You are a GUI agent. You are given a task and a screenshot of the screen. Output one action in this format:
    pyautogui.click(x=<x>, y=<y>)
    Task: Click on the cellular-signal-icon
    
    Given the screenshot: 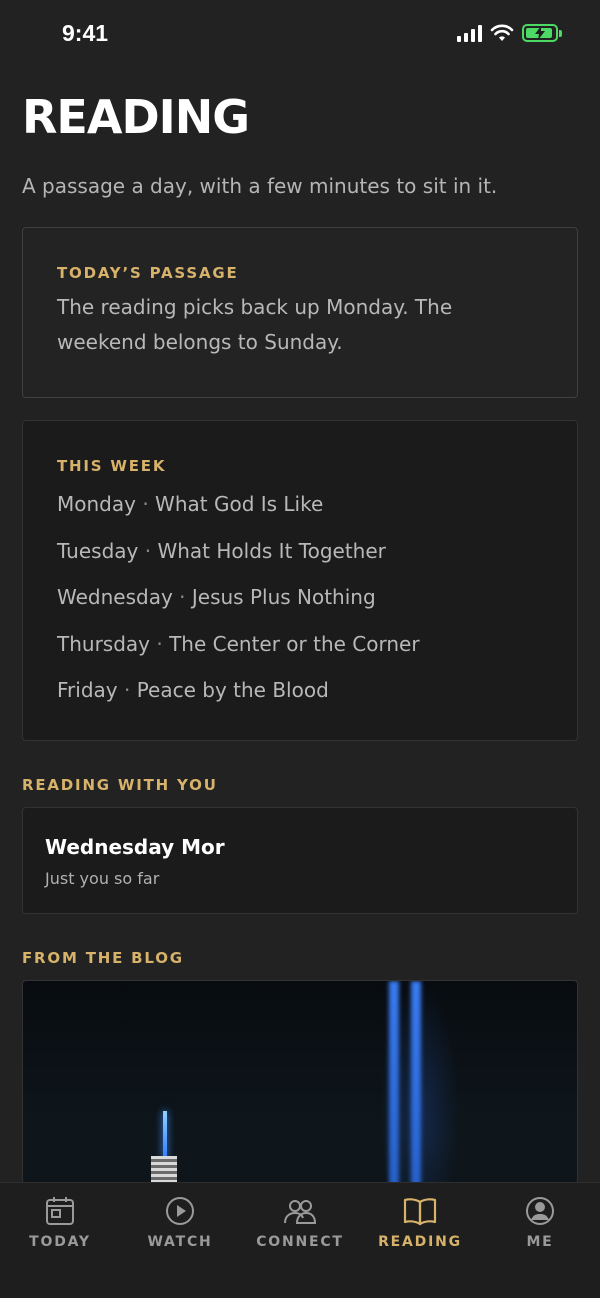 What is the action you would take?
    pyautogui.click(x=469, y=33)
    